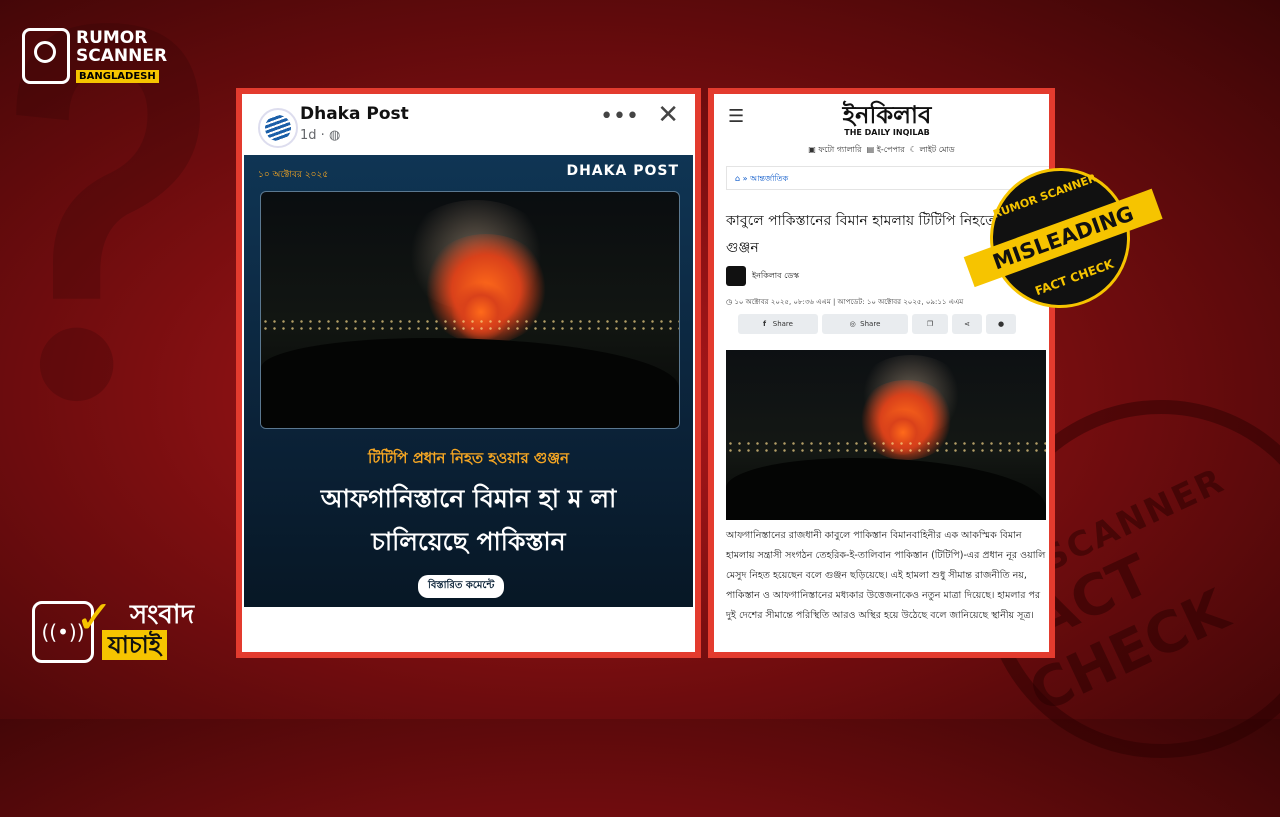 The image size is (1280, 817). Describe the element at coordinates (737, 178) in the screenshot. I see `home-icon: ⌂` at that location.